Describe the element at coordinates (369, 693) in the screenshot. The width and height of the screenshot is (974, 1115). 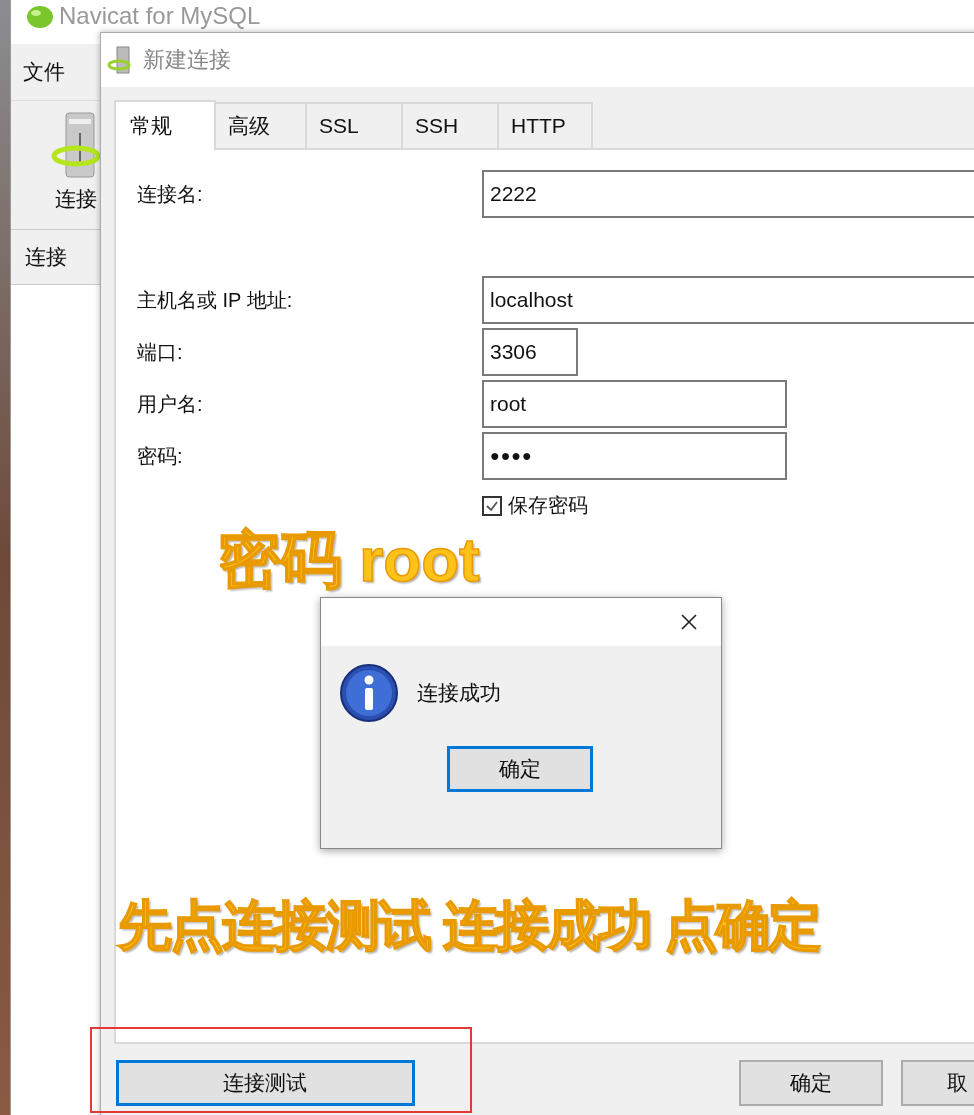
I see `info-icon` at that location.